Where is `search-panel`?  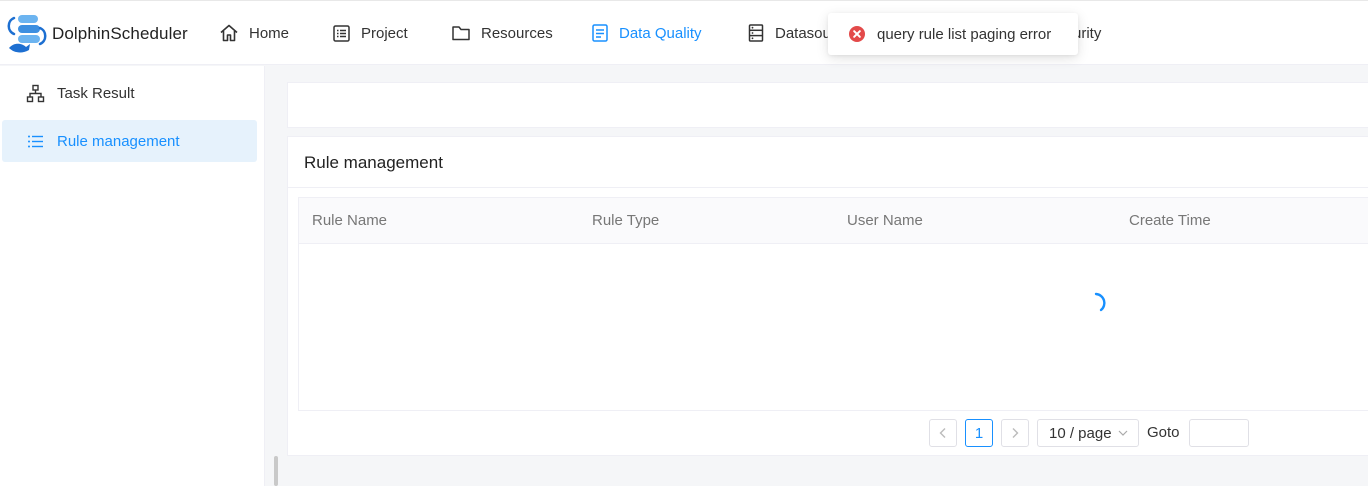
search-panel is located at coordinates (827, 105).